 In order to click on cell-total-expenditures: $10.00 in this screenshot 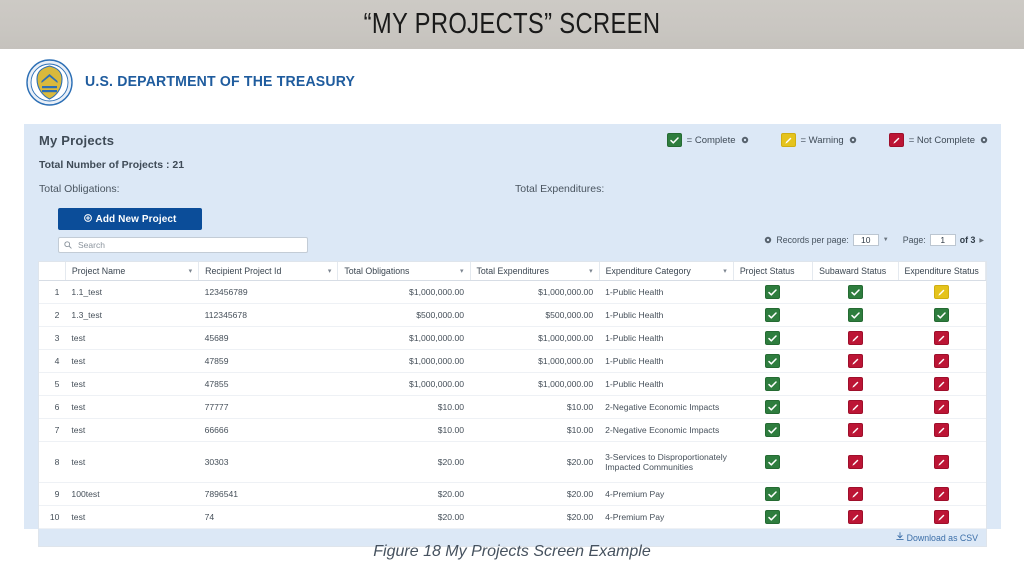, I will do `click(535, 407)`.